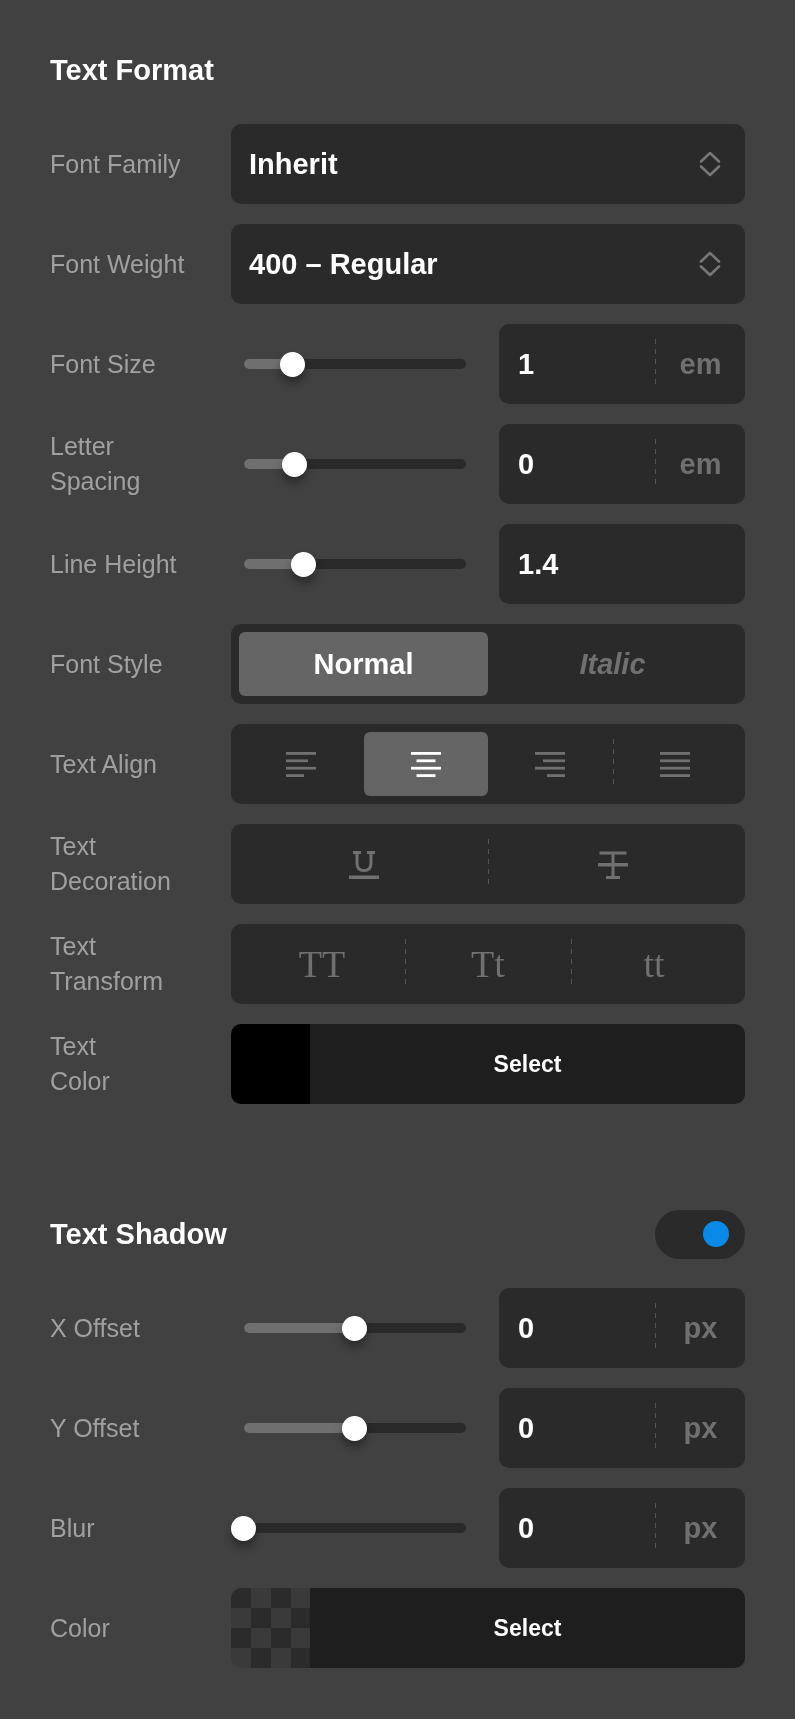  What do you see at coordinates (115, 164) in the screenshot?
I see `field-label: Font Family` at bounding box center [115, 164].